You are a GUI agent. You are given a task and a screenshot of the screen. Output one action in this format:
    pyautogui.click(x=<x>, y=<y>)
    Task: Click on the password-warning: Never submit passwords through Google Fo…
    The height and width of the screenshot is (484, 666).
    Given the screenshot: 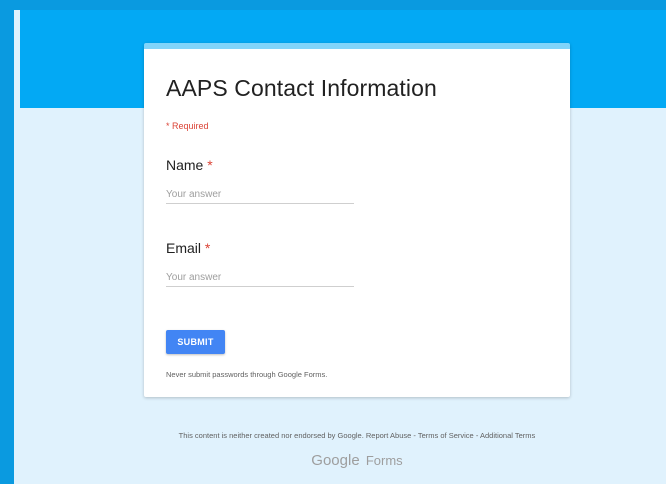 What is the action you would take?
    pyautogui.click(x=247, y=374)
    